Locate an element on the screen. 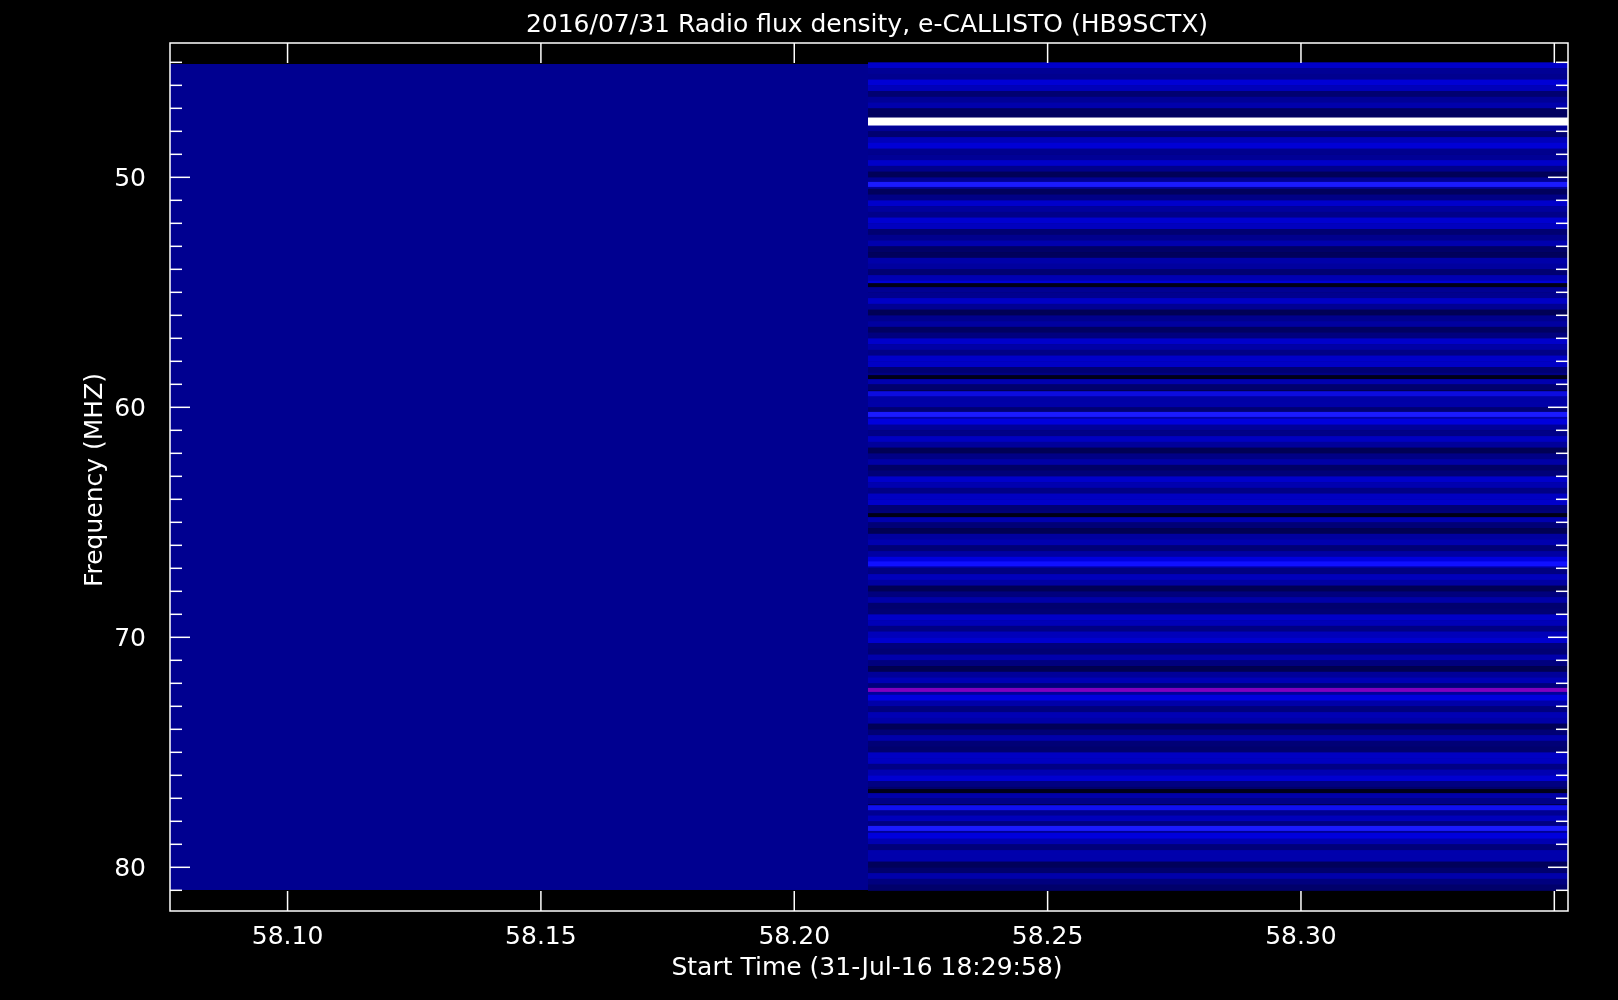 Image resolution: width=1618 pixels, height=1000 pixels. y-tick-label: 70 is located at coordinates (130, 638).